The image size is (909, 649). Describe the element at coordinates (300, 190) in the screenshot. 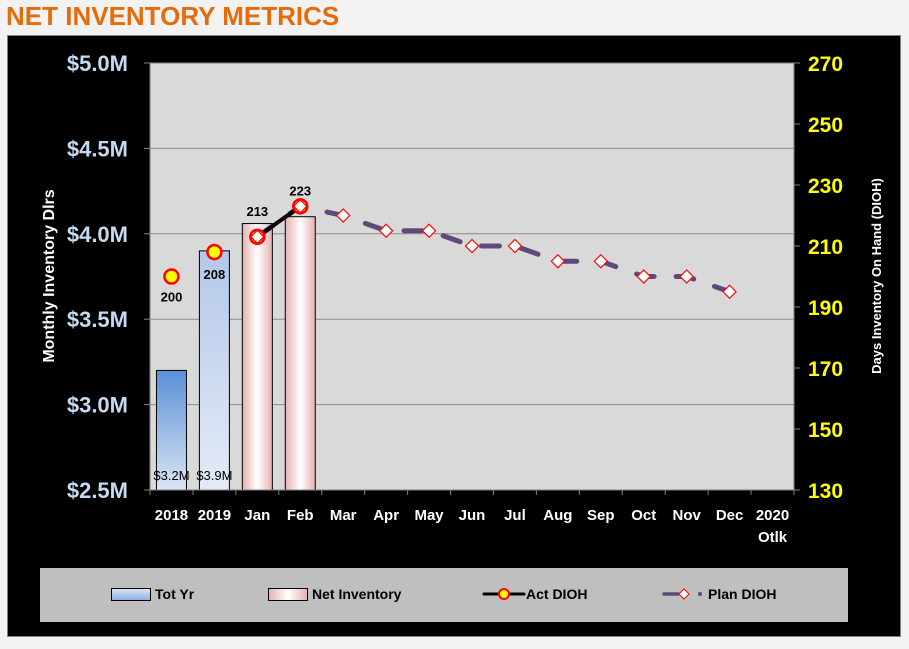

I see `act-dioh-data-label: 223` at that location.